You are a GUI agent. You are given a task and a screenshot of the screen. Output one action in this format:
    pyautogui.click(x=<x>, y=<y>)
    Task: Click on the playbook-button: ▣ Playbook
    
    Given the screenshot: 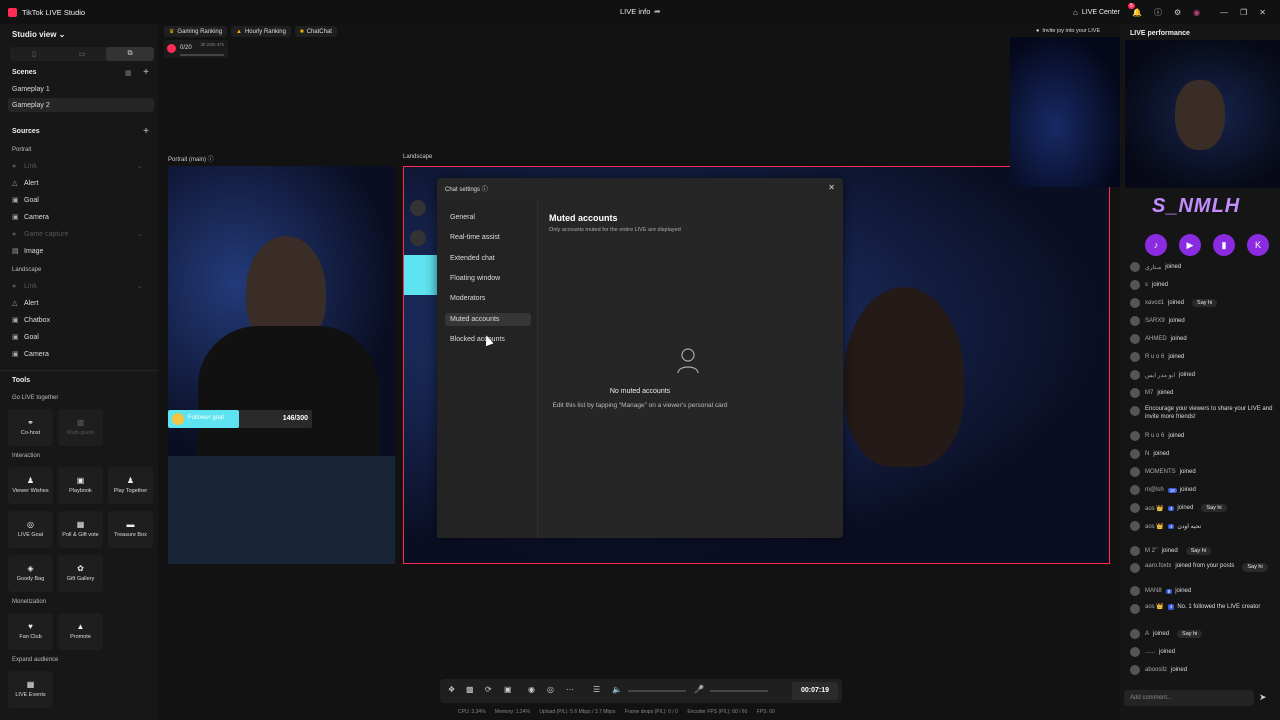 What is the action you would take?
    pyautogui.click(x=80, y=485)
    